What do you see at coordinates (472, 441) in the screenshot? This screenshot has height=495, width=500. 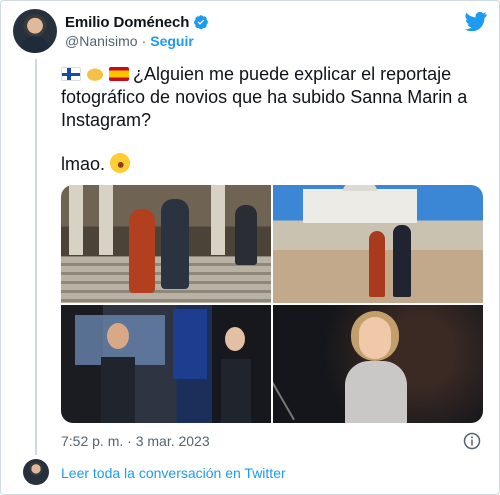 I see `info-icon` at bounding box center [472, 441].